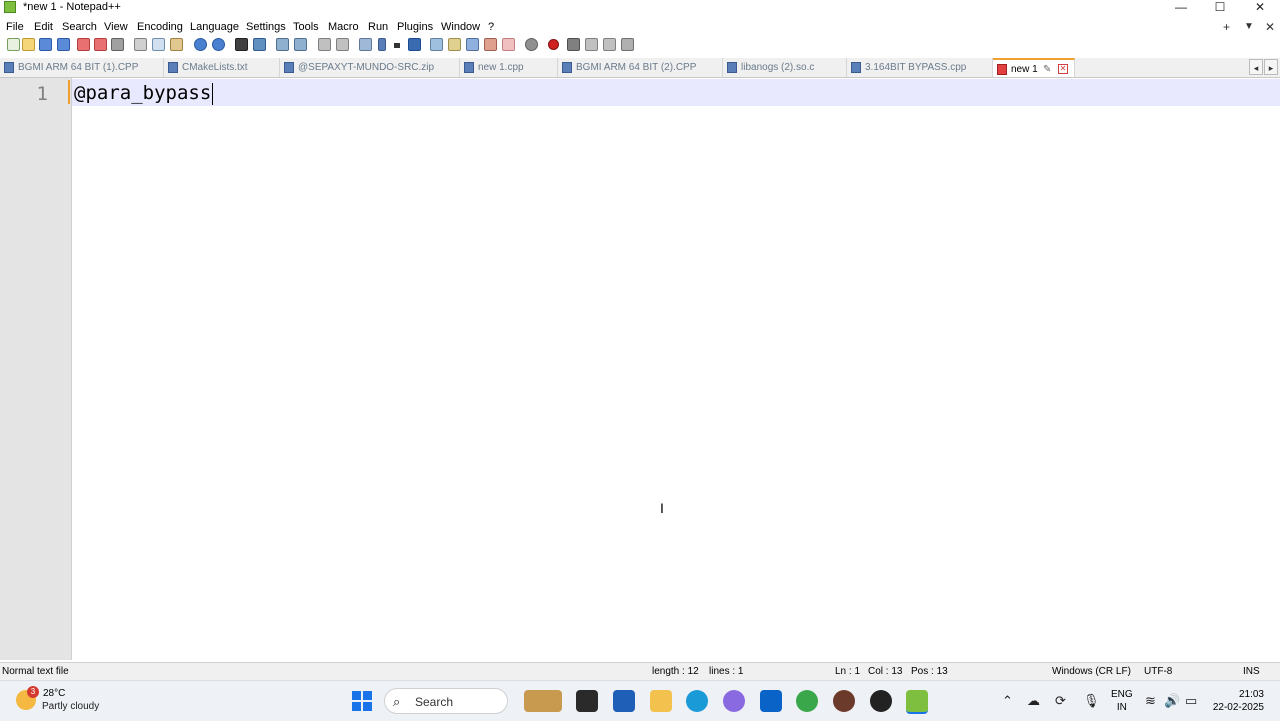 The height and width of the screenshot is (721, 1280). Describe the element at coordinates (83, 44) in the screenshot. I see `close-file-icon` at that location.